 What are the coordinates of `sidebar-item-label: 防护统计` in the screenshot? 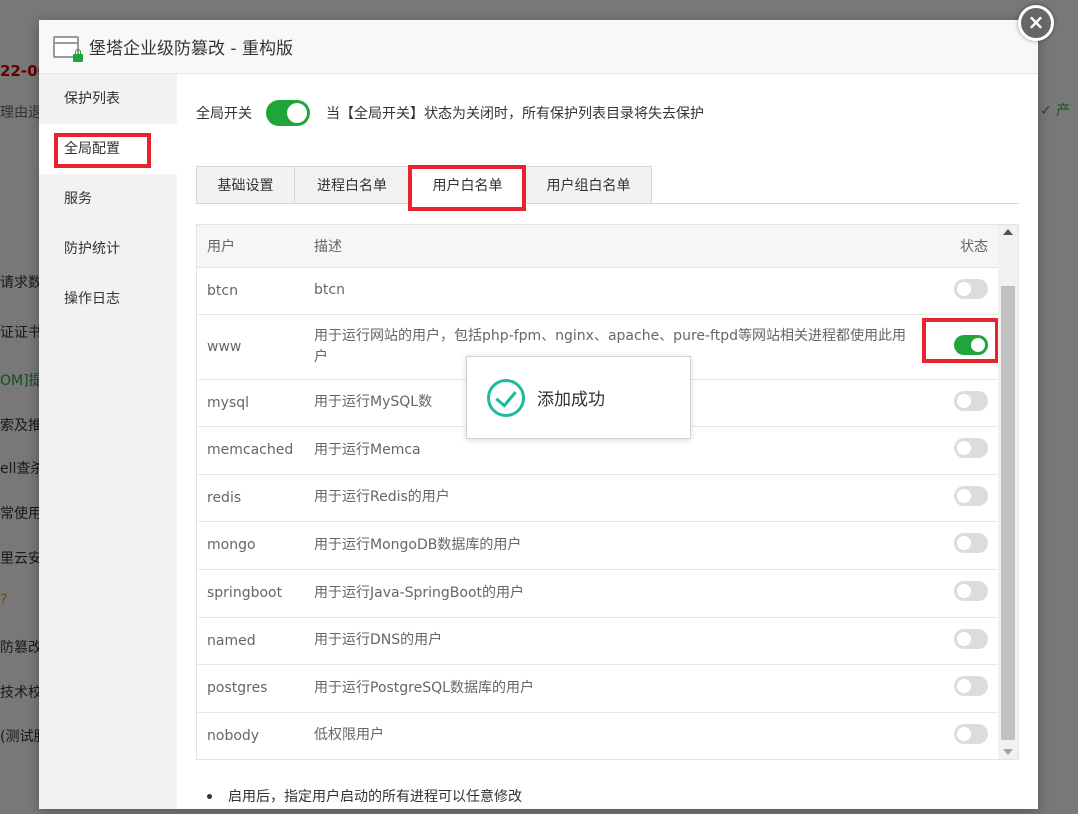 It's located at (92, 249).